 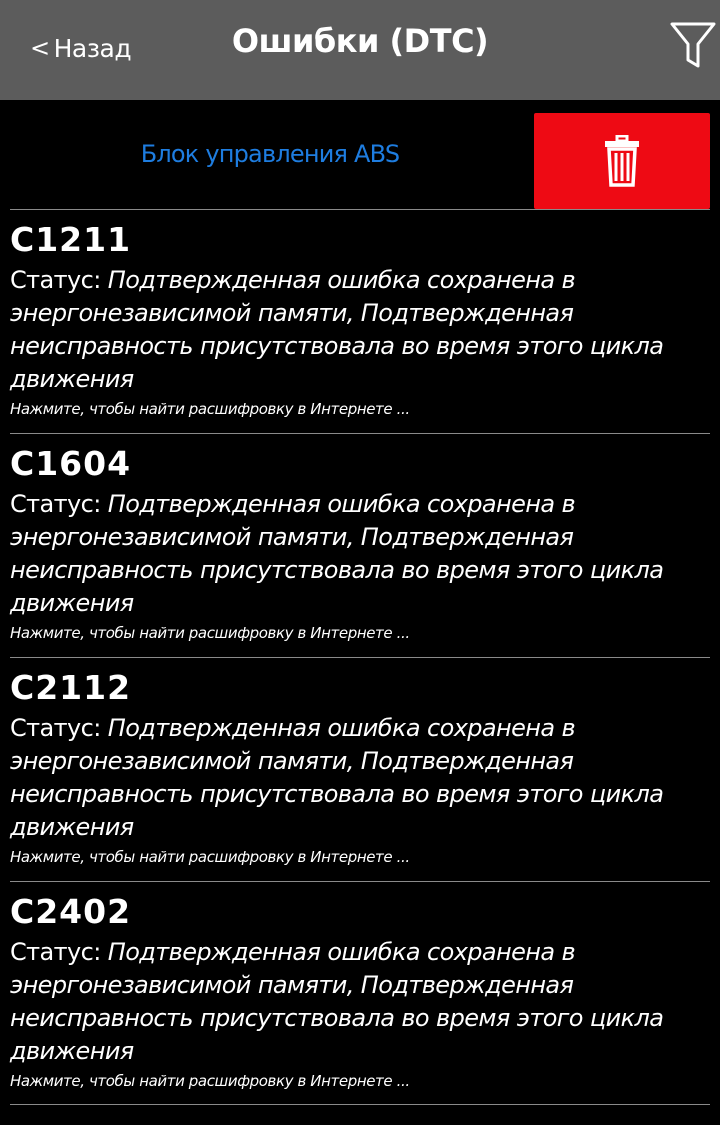 I want to click on delete-button, so click(x=622, y=161).